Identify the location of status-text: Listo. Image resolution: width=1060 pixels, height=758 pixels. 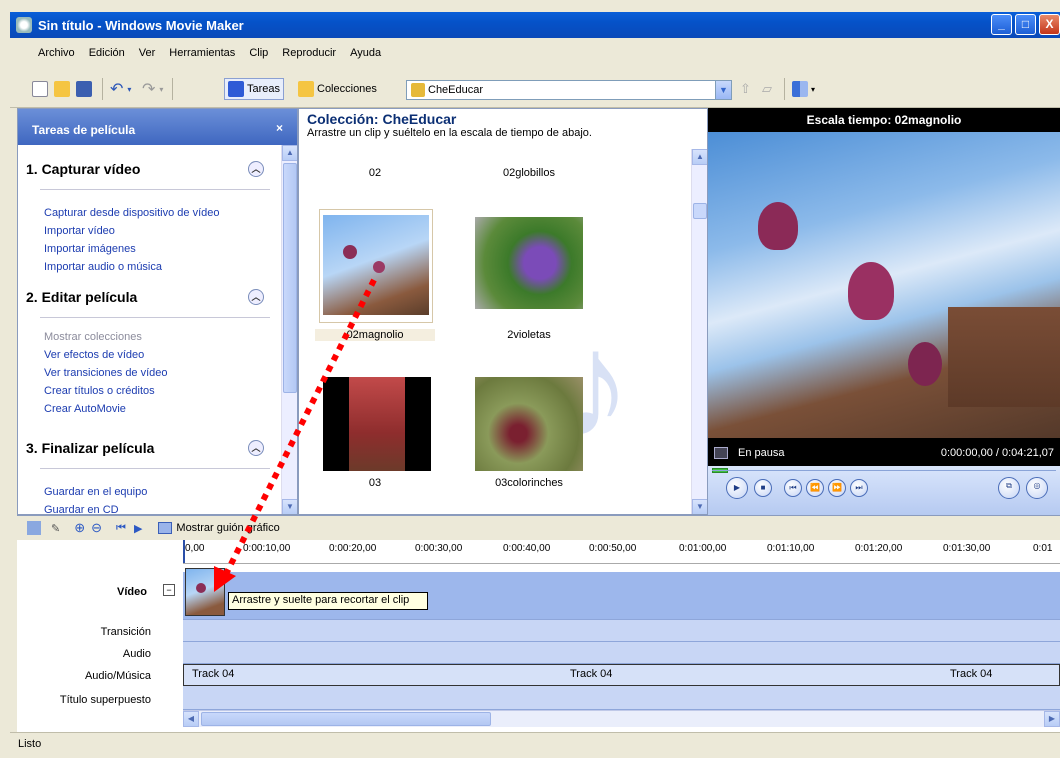
(30, 744).